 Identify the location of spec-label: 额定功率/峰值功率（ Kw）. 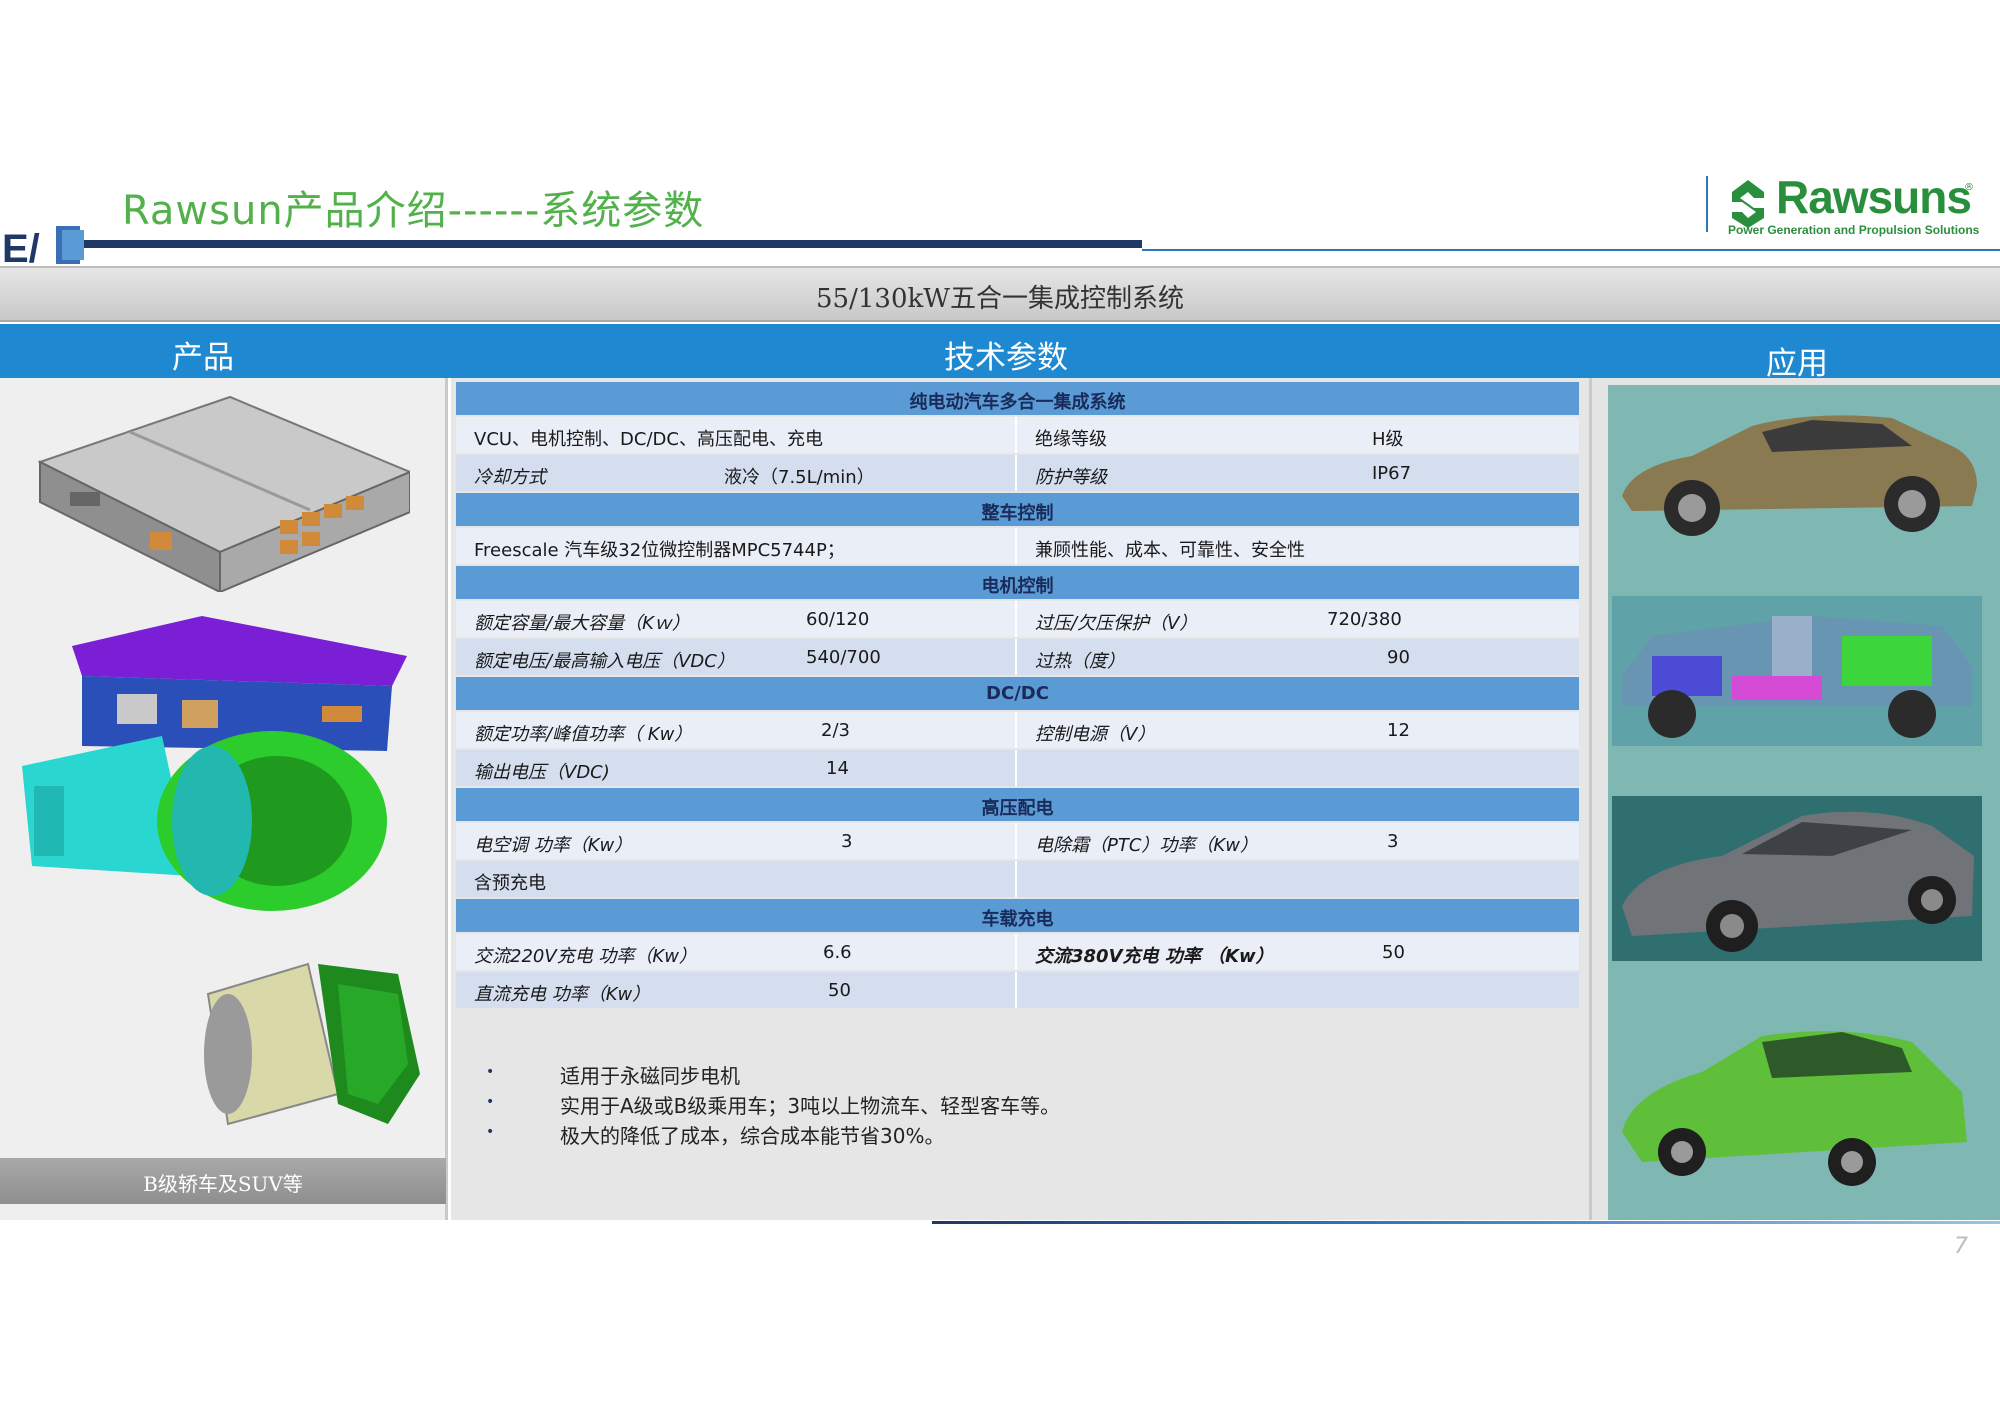
(583, 734).